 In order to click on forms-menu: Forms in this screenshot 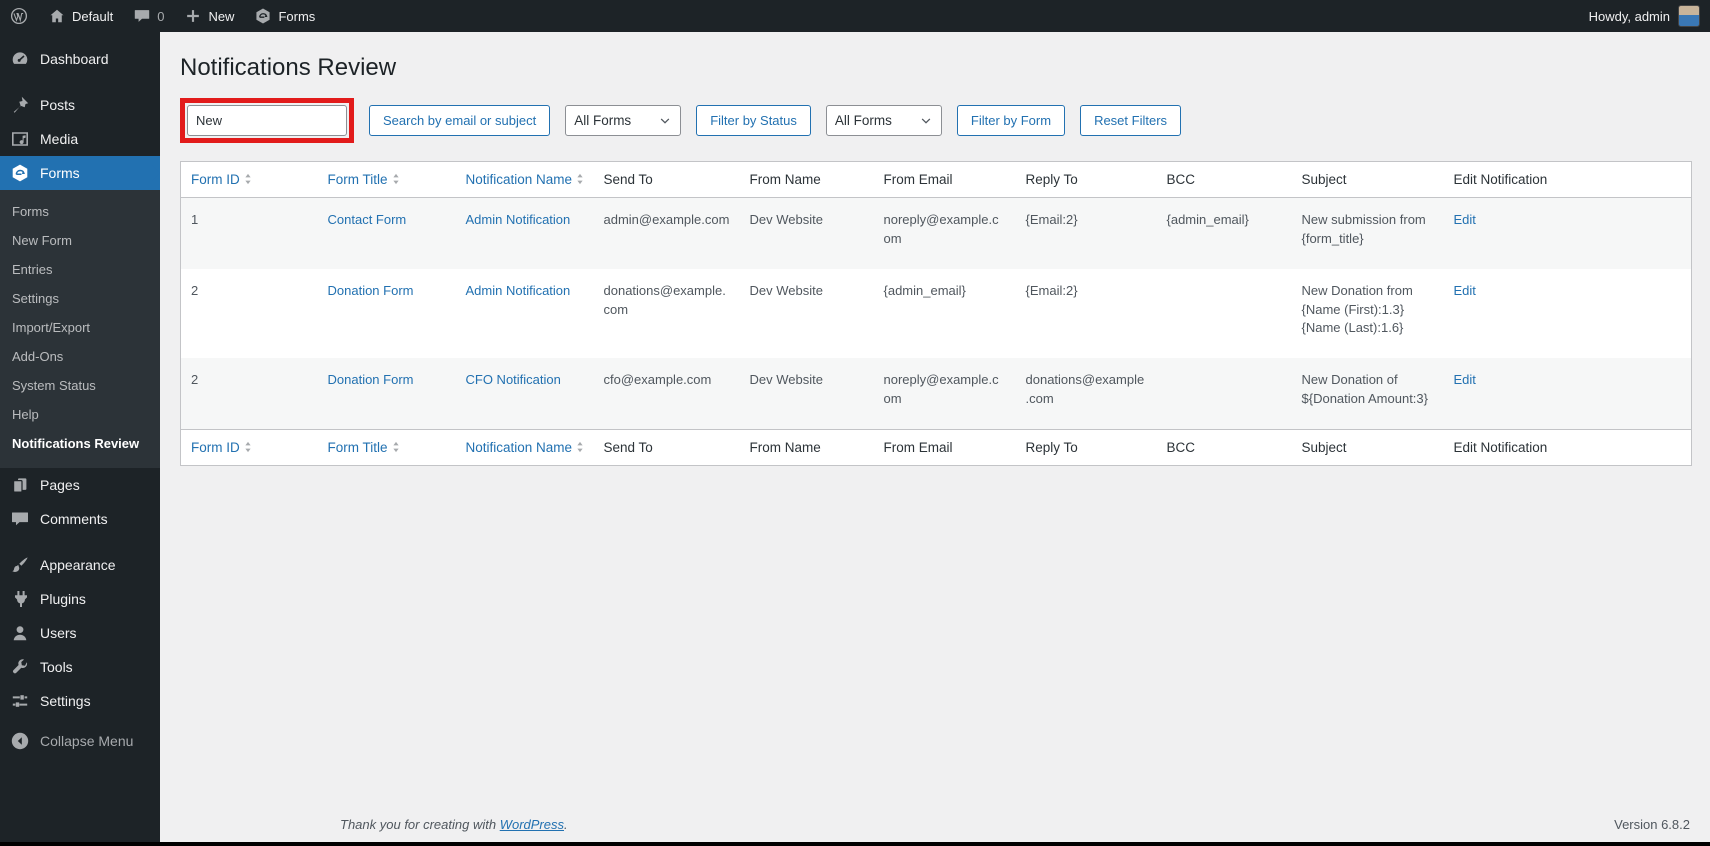, I will do `click(284, 16)`.